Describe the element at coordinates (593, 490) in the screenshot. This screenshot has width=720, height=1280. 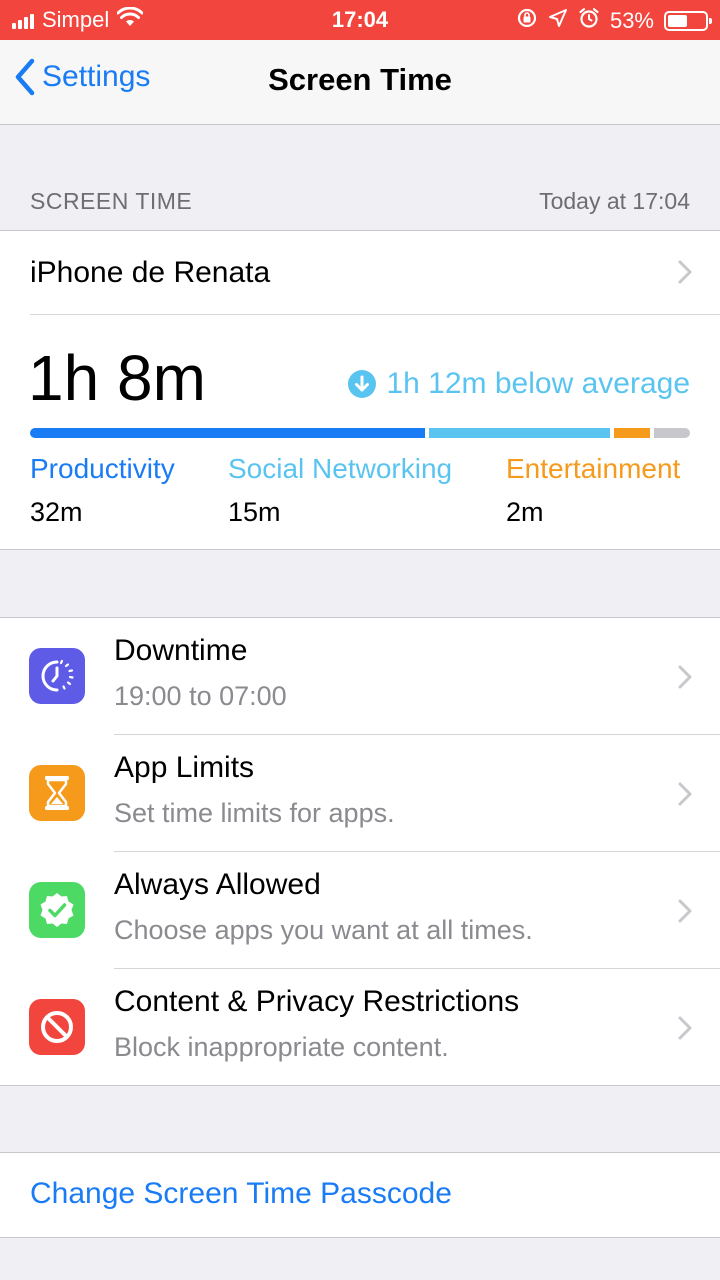
I see `category-entertainment: Entertainment 2m` at that location.